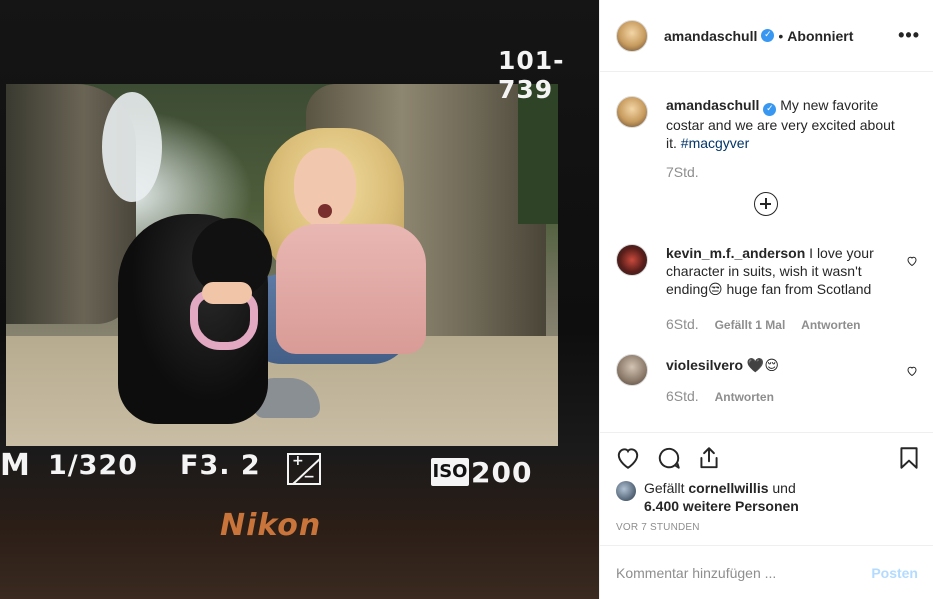 This screenshot has height=599, width=933. I want to click on post-button: Posten, so click(894, 573).